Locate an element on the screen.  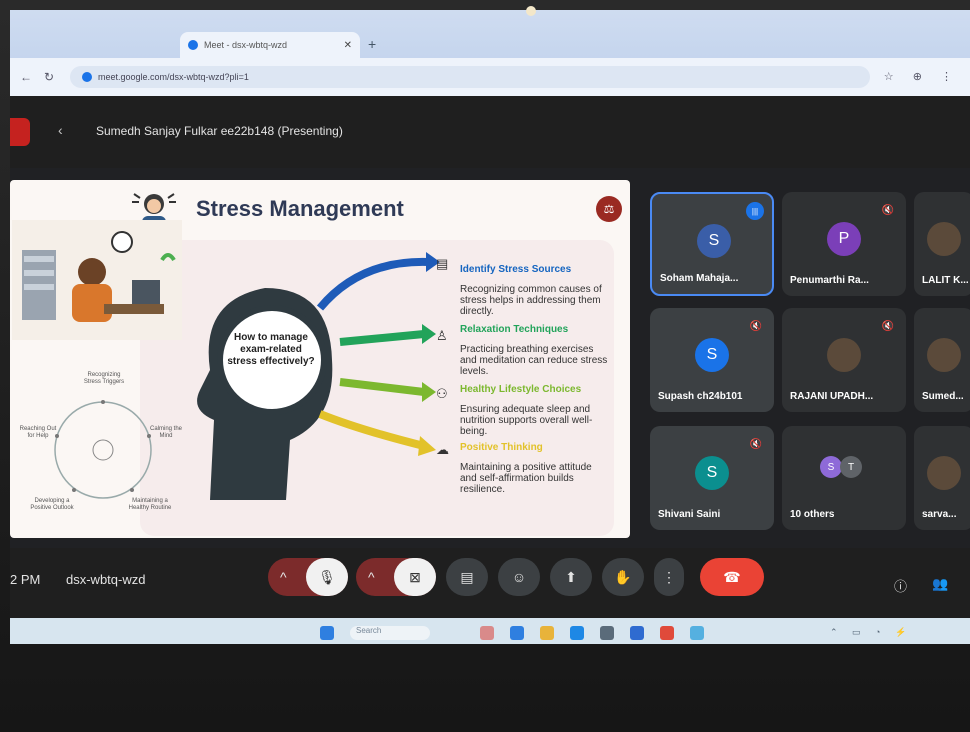
mic-options-chevron-icon: ^ is located at coordinates (283, 577).